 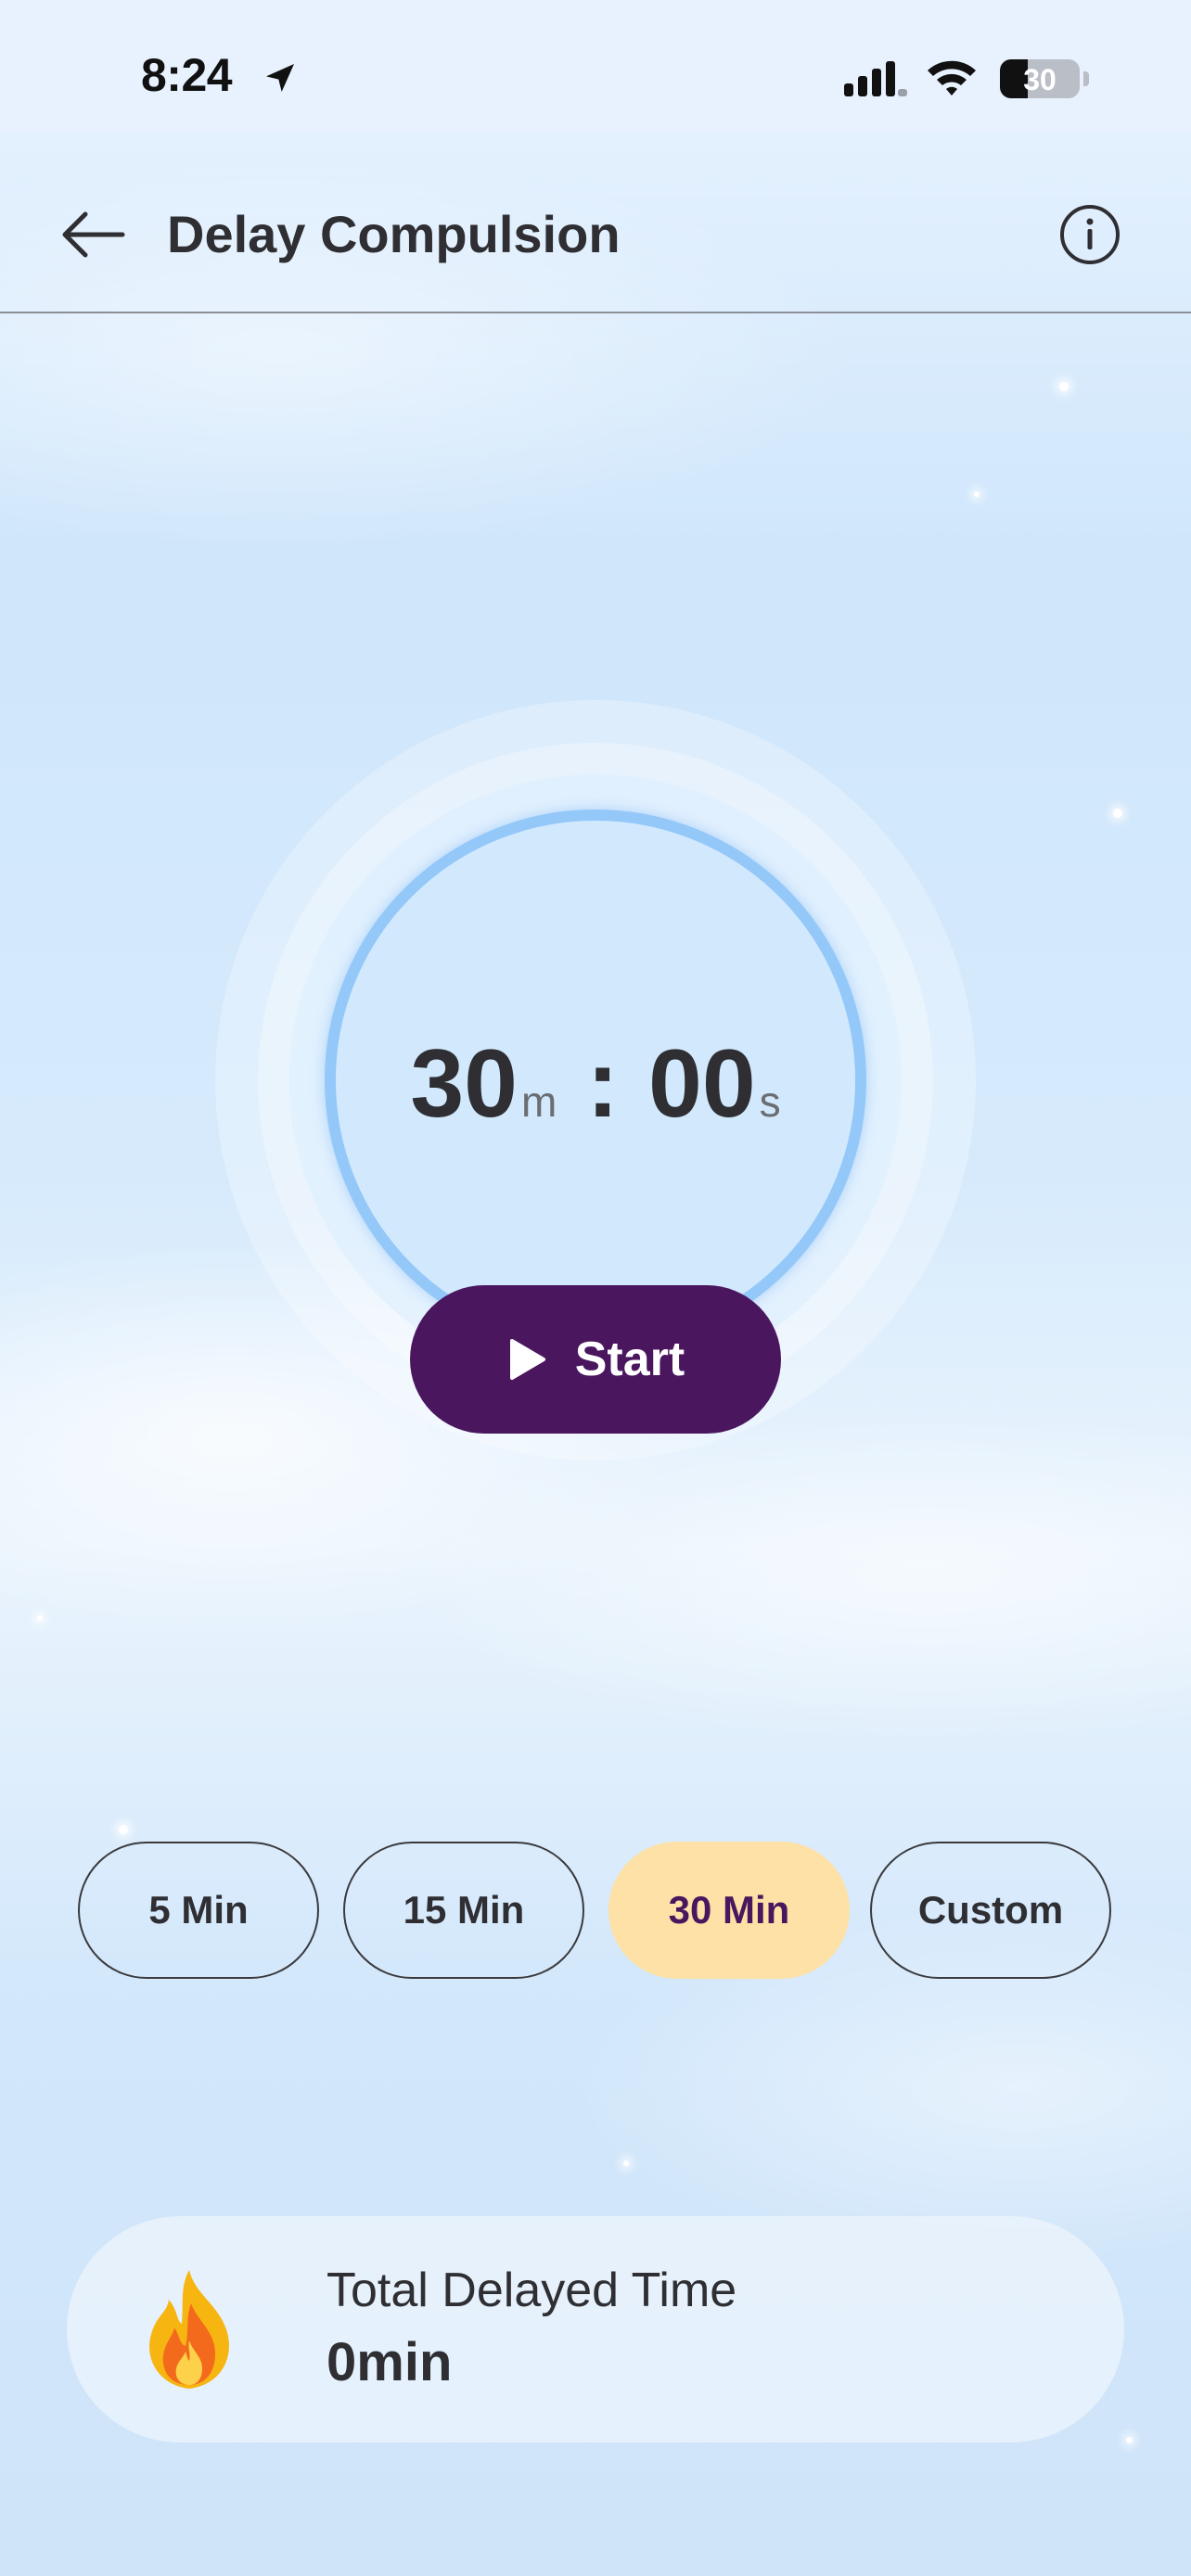 What do you see at coordinates (990, 1911) in the screenshot?
I see `preset-custom-button: Custom` at bounding box center [990, 1911].